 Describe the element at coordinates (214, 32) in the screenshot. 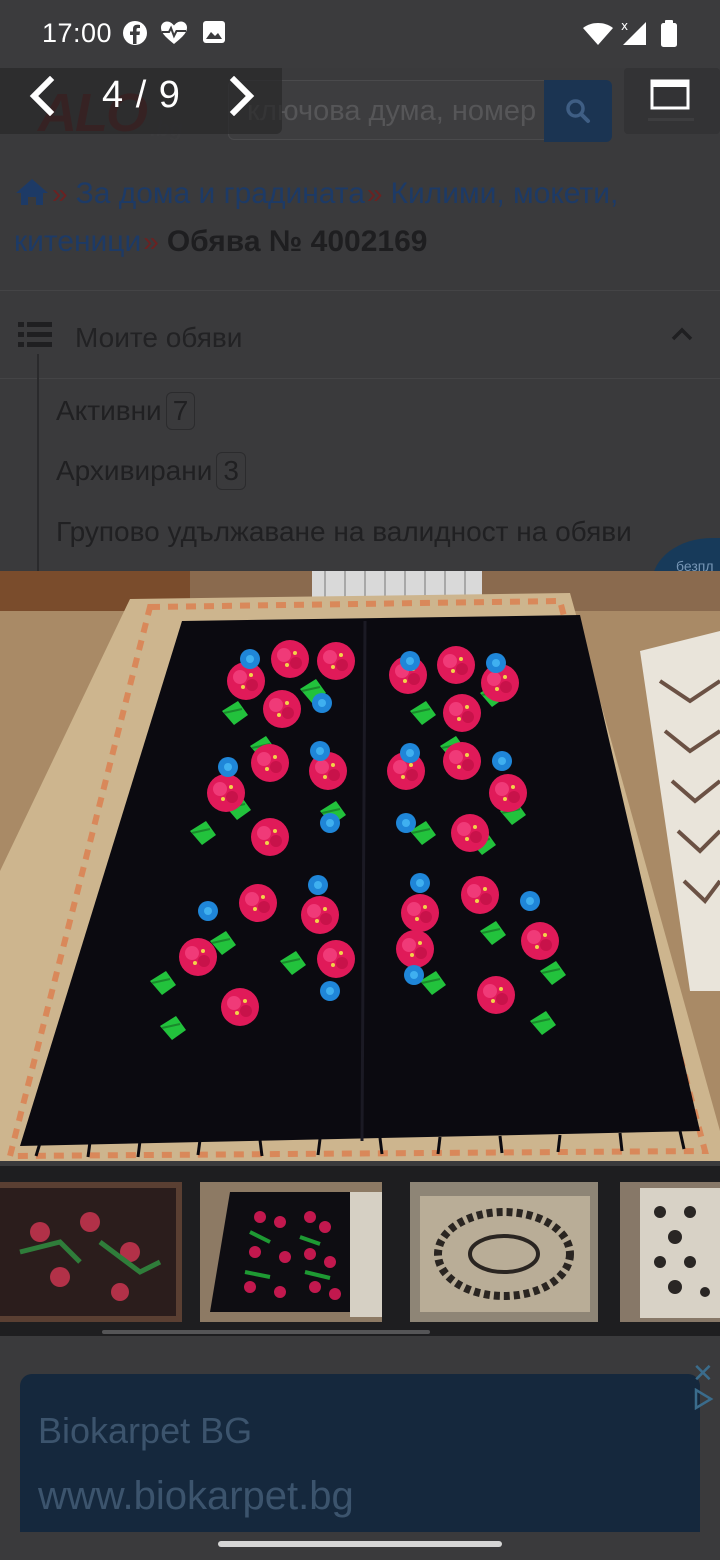

I see `image-icon` at that location.